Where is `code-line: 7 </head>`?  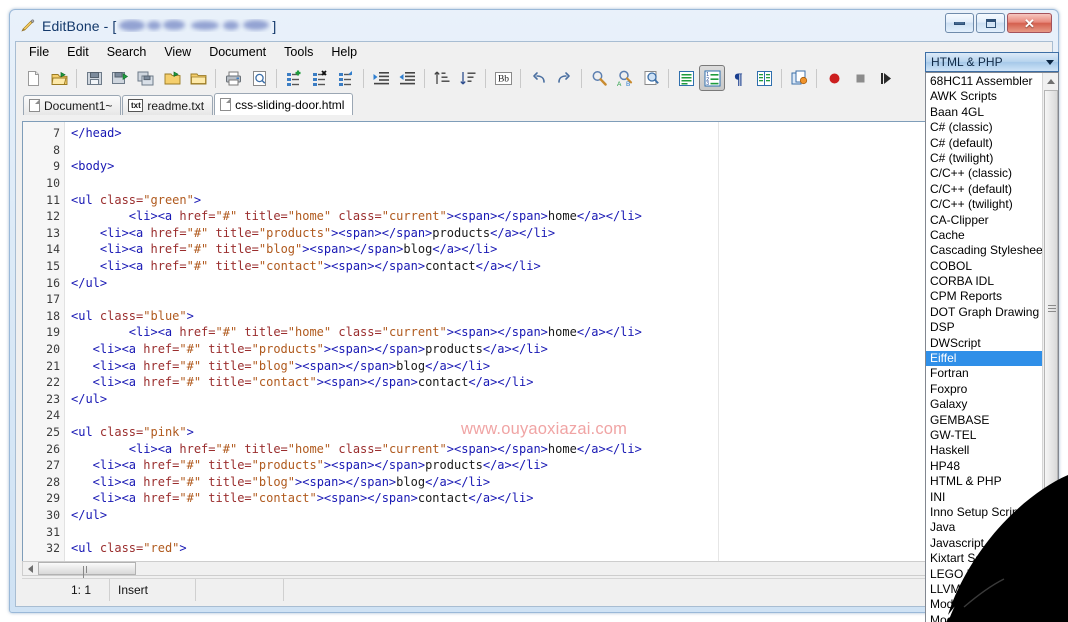
code-line: 7 </head> is located at coordinates (534, 133).